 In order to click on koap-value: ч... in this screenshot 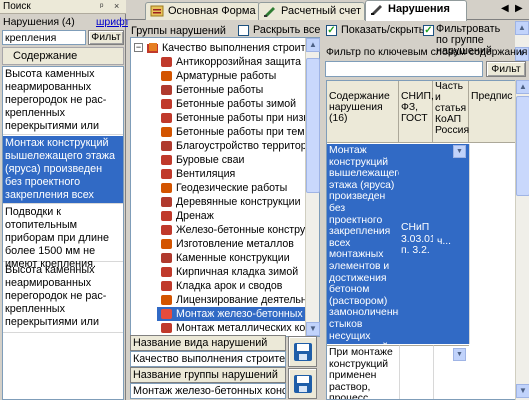, I will do `click(444, 241)`.